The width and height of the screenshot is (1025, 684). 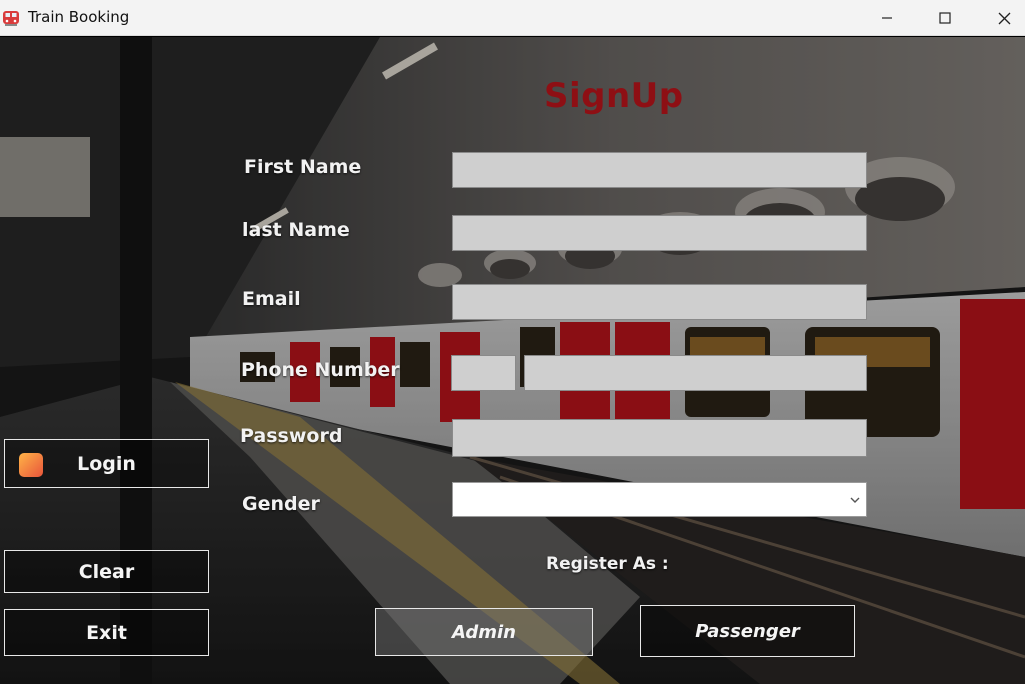 I want to click on maximize-icon, so click(x=945, y=18).